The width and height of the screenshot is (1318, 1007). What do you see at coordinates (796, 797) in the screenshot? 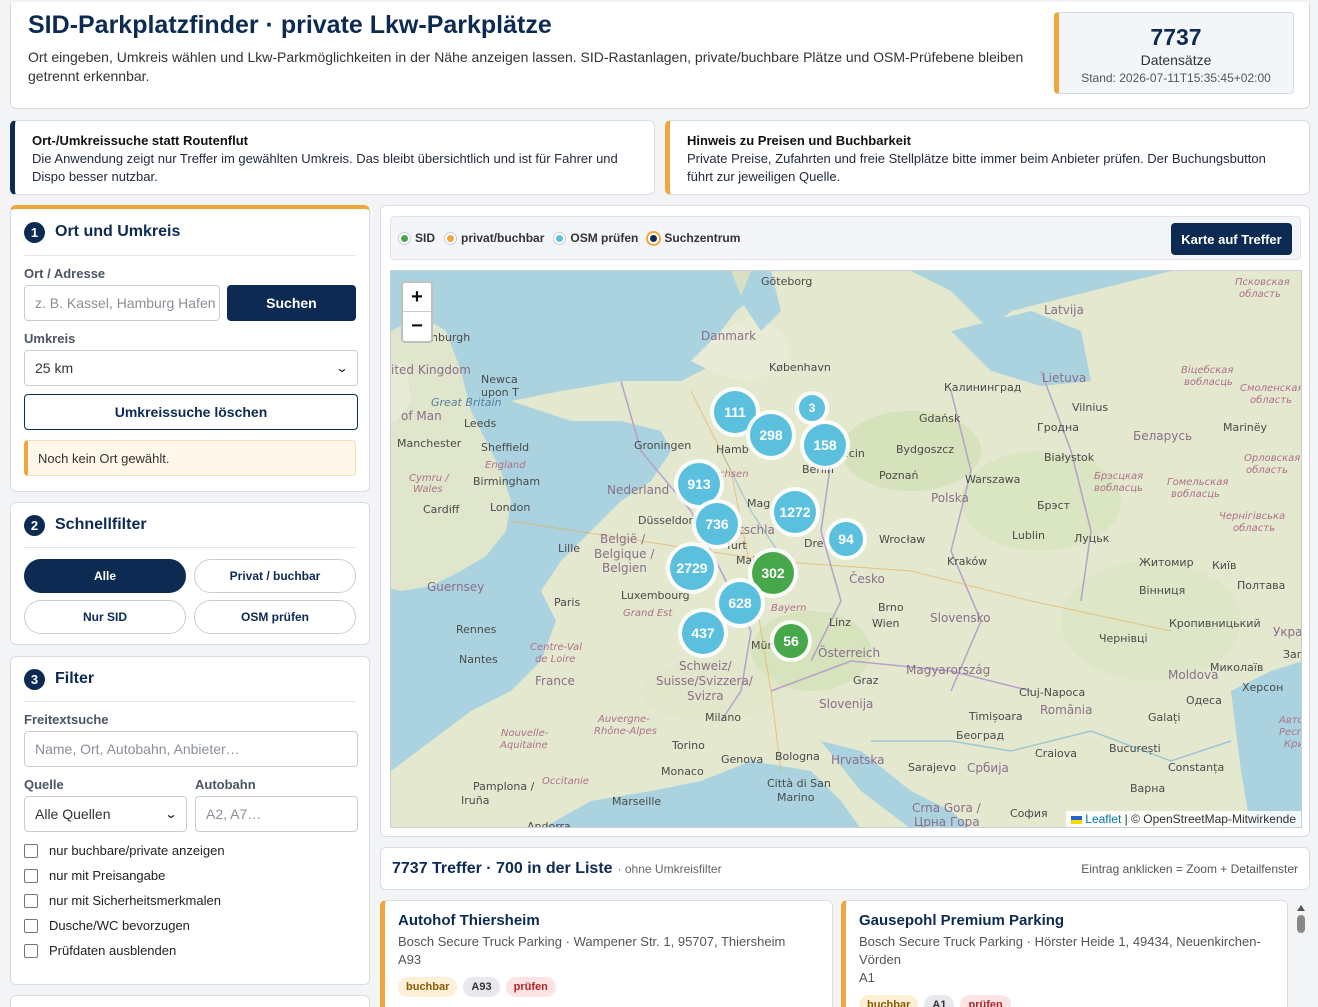
I see `map-label: Marino` at bounding box center [796, 797].